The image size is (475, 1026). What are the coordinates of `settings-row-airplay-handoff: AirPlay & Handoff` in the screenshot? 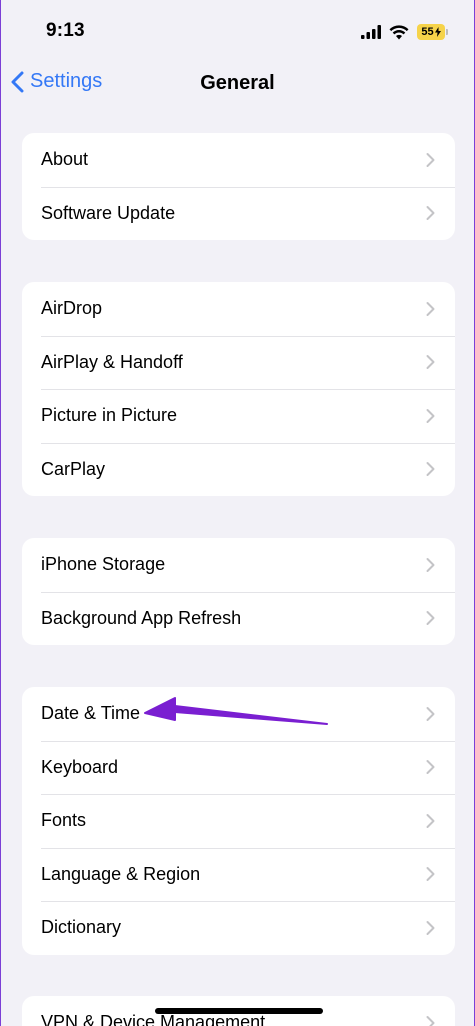 It's located at (238, 362).